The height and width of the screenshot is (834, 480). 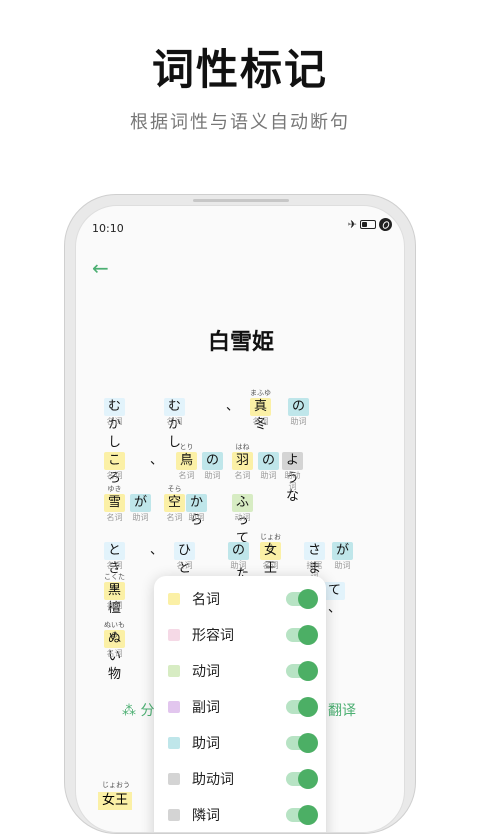 What do you see at coordinates (239, 69) in the screenshot?
I see `hero-title: 词性标记` at bounding box center [239, 69].